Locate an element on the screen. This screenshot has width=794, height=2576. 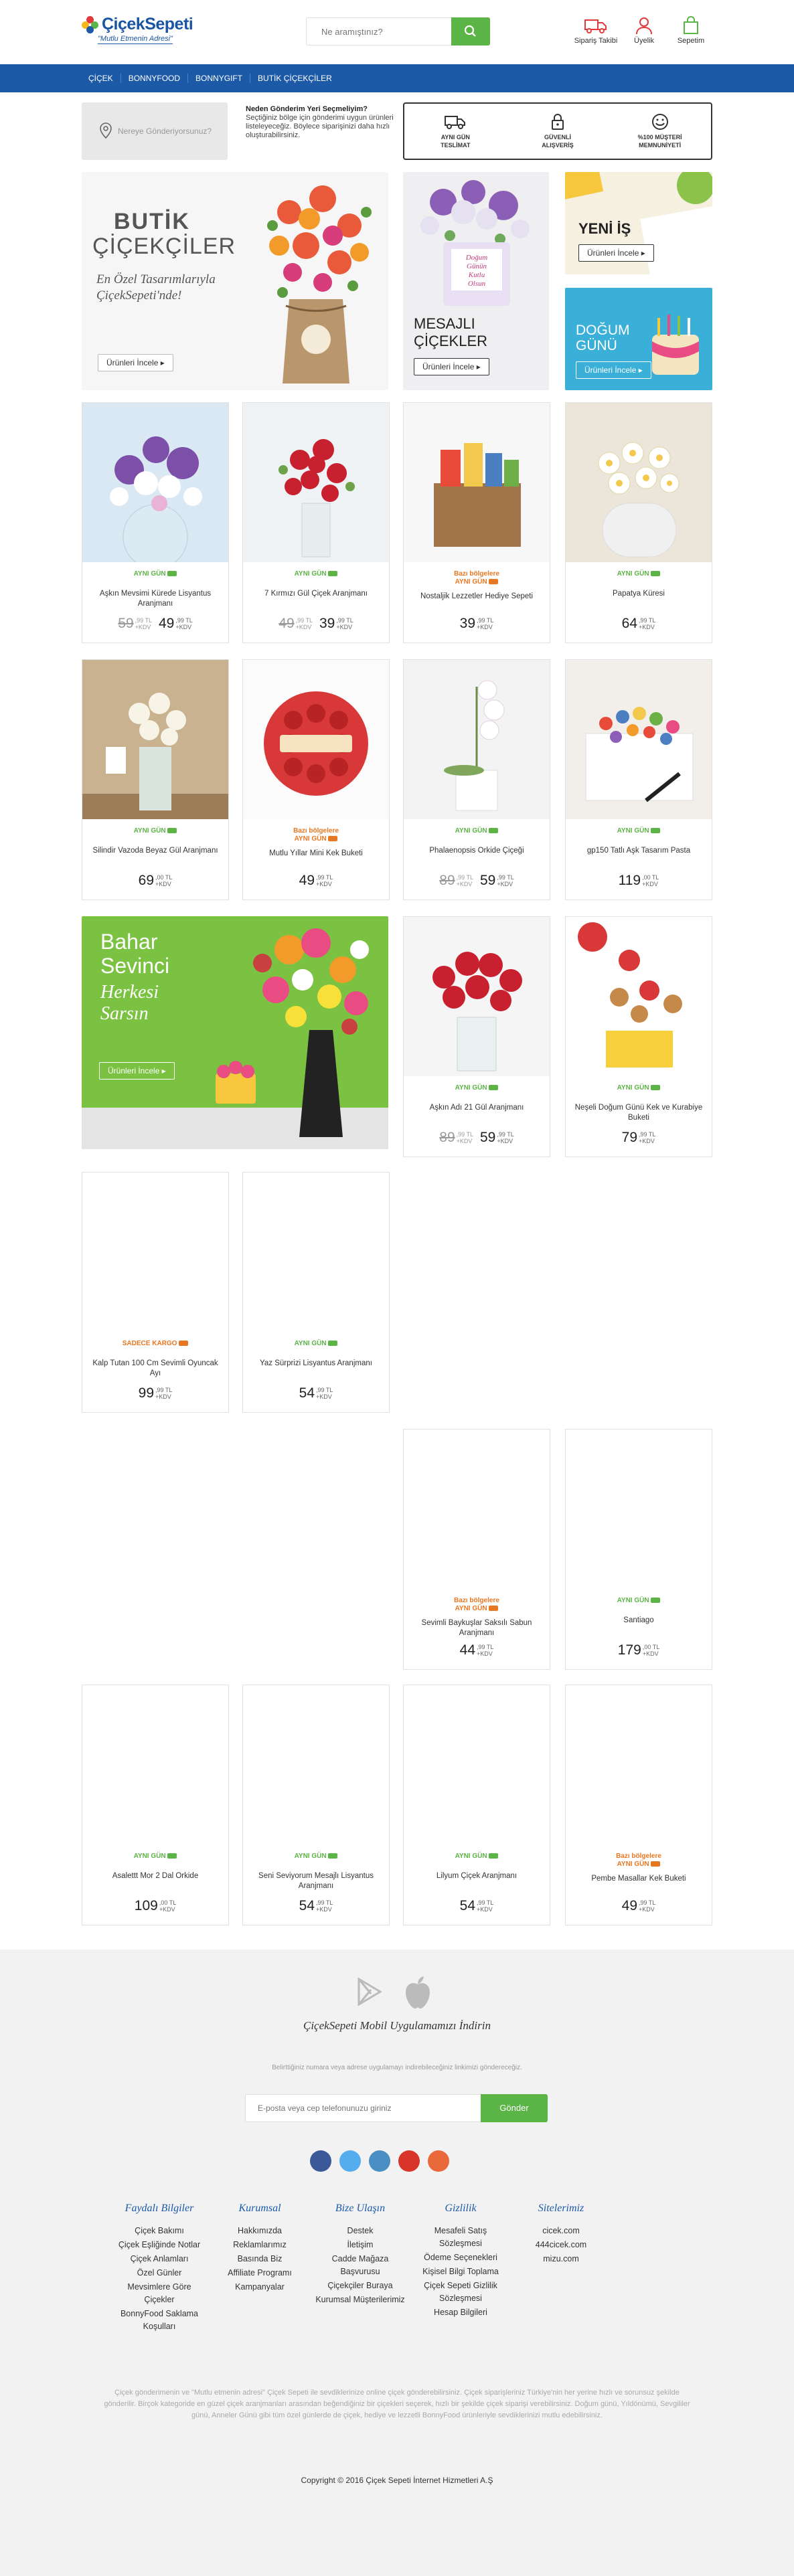
product-name: Papatya Küresi is located at coordinates (638, 594).